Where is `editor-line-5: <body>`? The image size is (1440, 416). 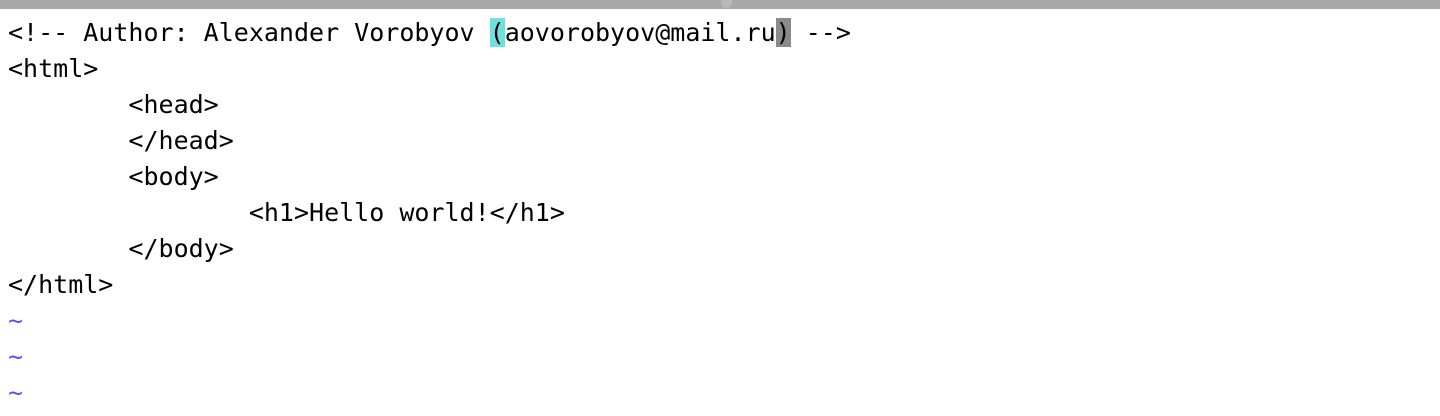 editor-line-5: <body> is located at coordinates (429, 177).